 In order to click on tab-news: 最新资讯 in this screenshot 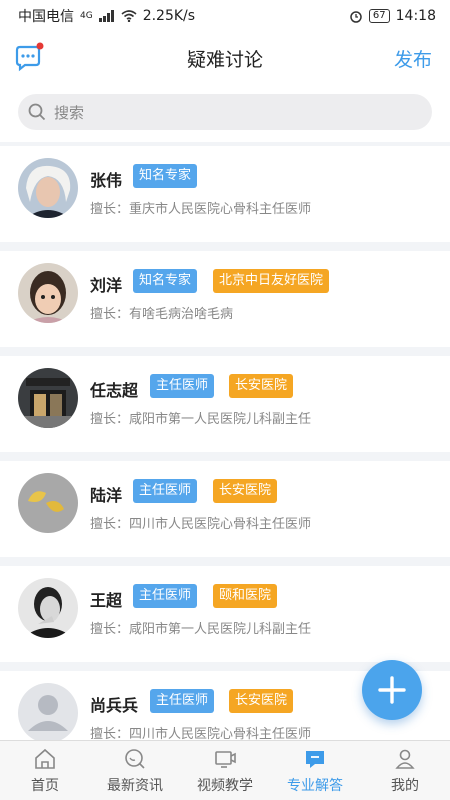, I will do `click(135, 770)`.